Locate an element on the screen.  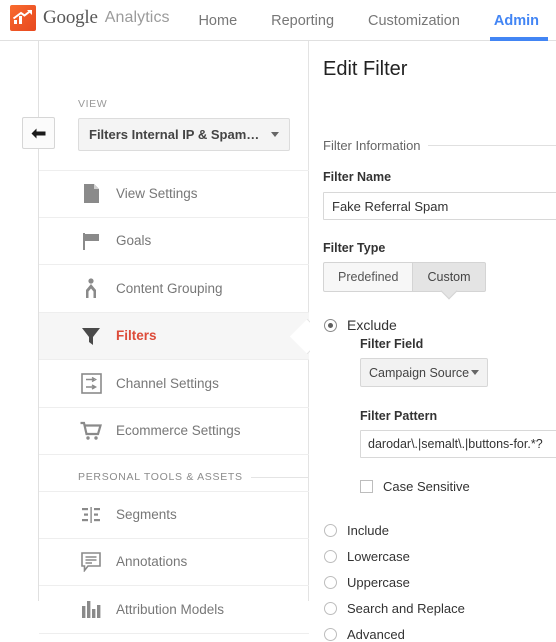
sidebar-item-ecommerce-settings: Ecommerce Settings is located at coordinates (174, 431).